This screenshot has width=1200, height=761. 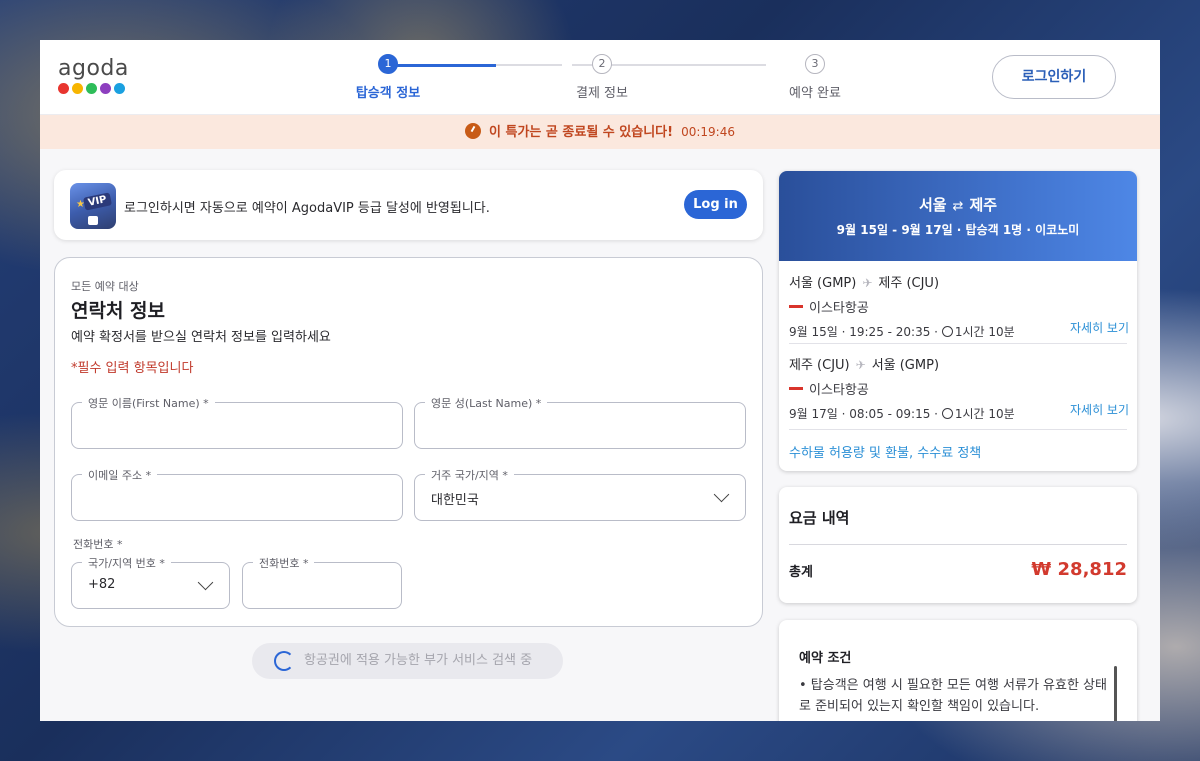 I want to click on logo-text: agoda, so click(x=93, y=68).